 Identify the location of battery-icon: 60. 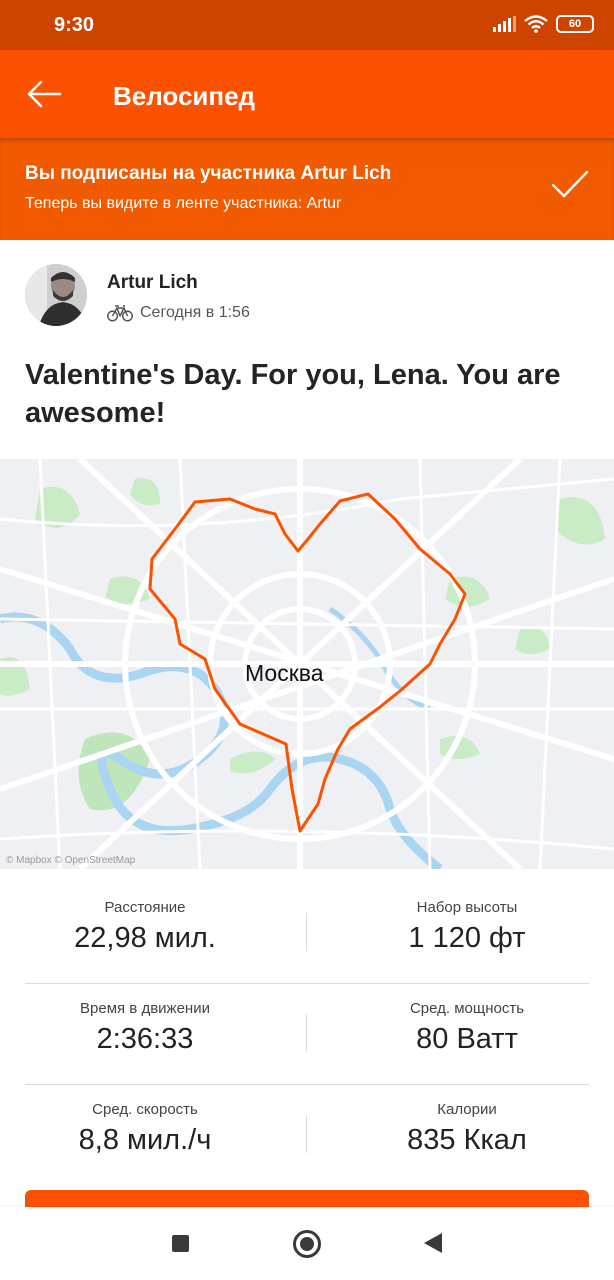
(575, 24).